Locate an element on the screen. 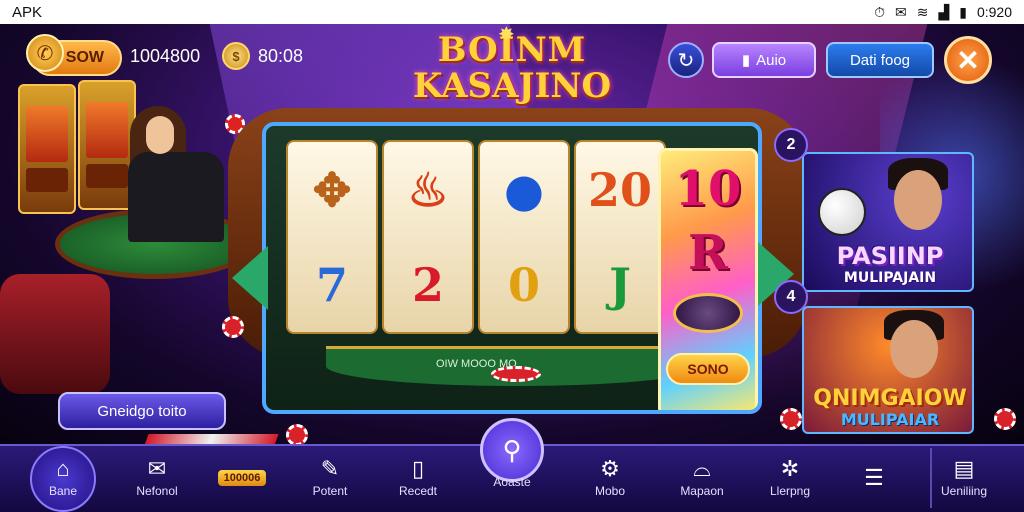 The image size is (1024, 512). nav-item-document: ▤ Ueniliing is located at coordinates (964, 478).